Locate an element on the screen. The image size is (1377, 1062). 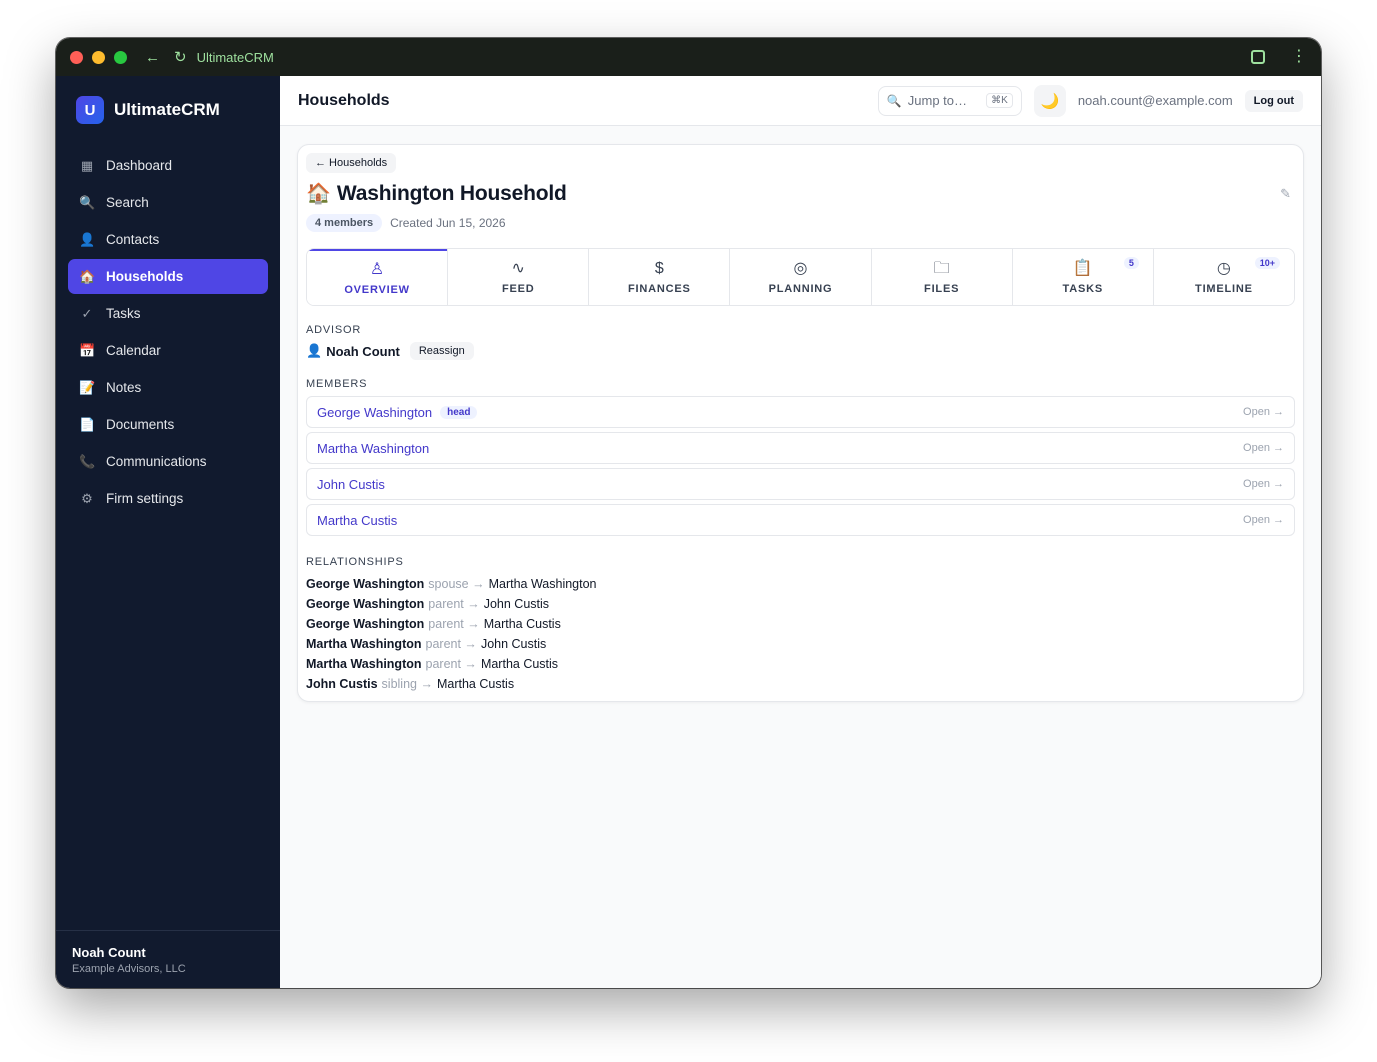
tab-label: FEED is located at coordinates (518, 289).